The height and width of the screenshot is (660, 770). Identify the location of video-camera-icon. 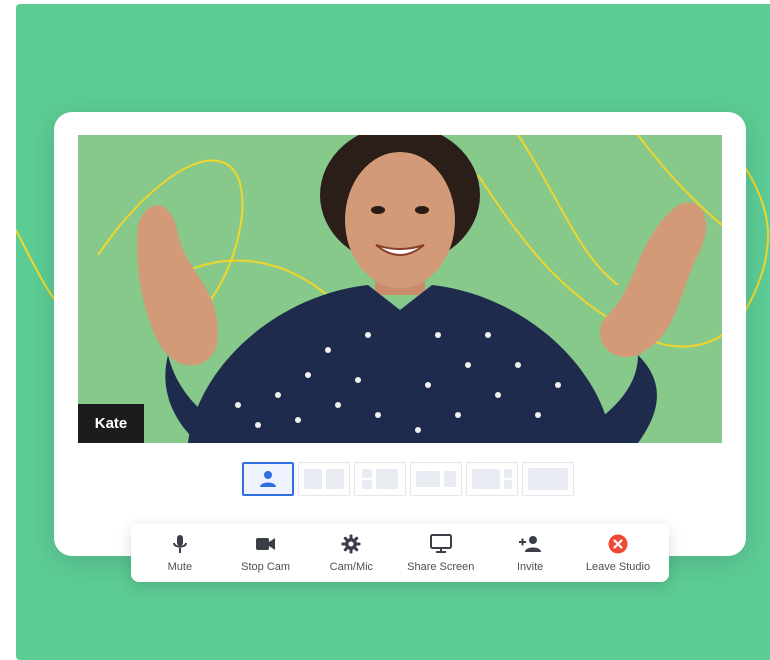
(266, 544).